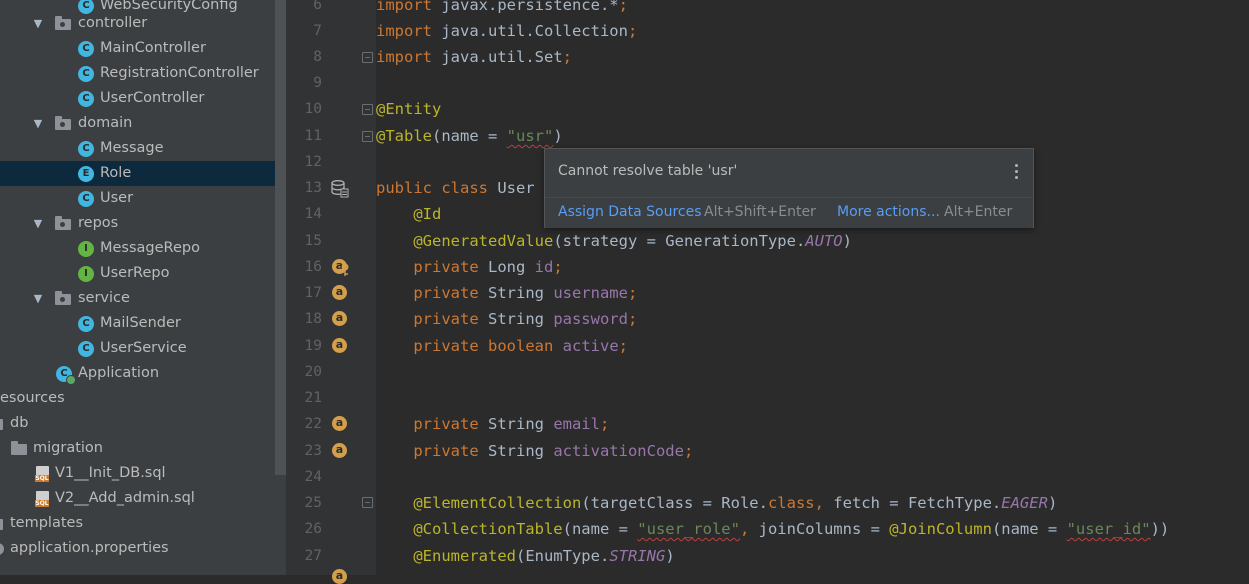 This screenshot has width=1249, height=584. What do you see at coordinates (142, 423) in the screenshot?
I see `tree-item-db: db` at bounding box center [142, 423].